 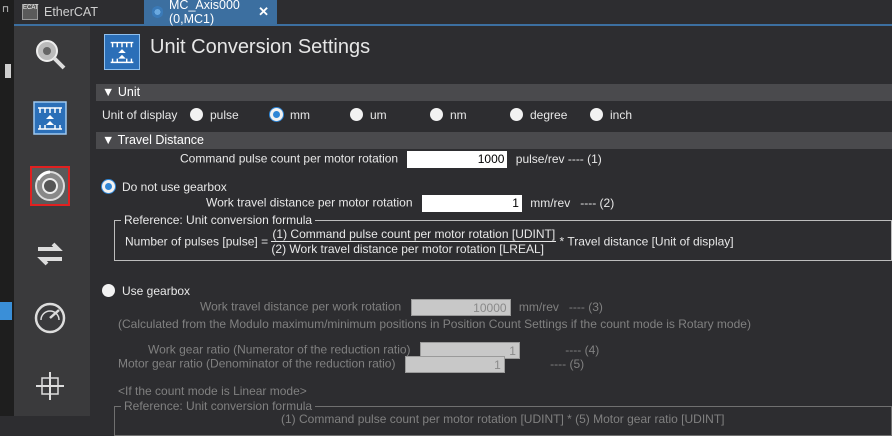 I want to click on motor-gear-input: 1, so click(x=454, y=364).